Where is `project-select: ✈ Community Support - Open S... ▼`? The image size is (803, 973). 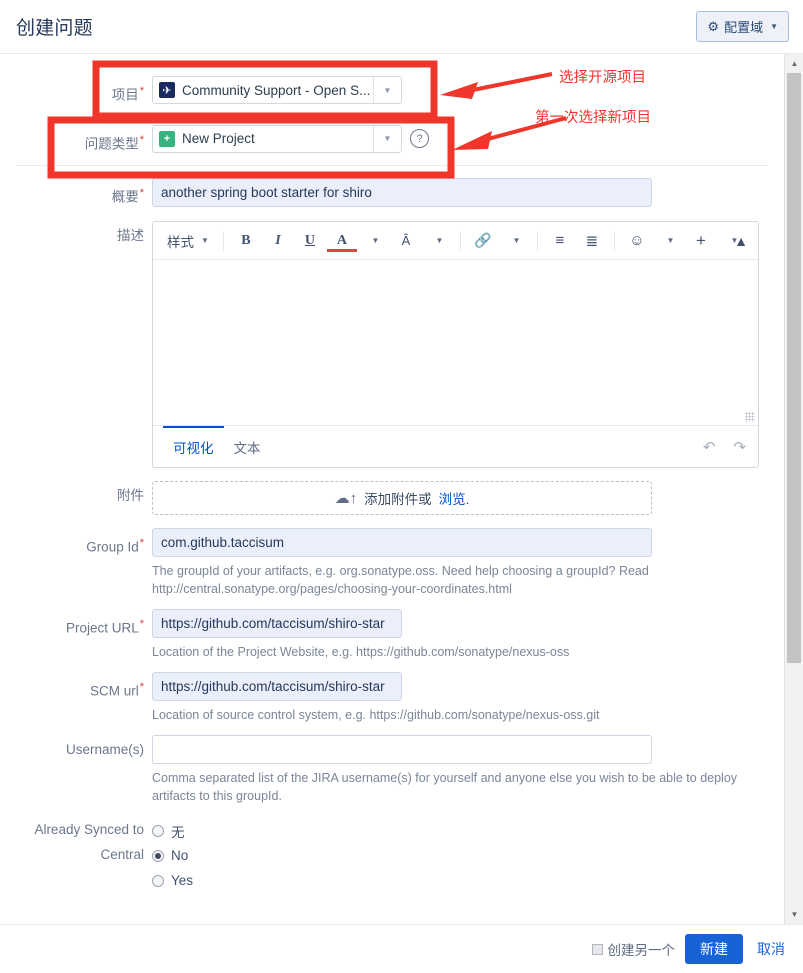 project-select: ✈ Community Support - Open S... ▼ is located at coordinates (277, 90).